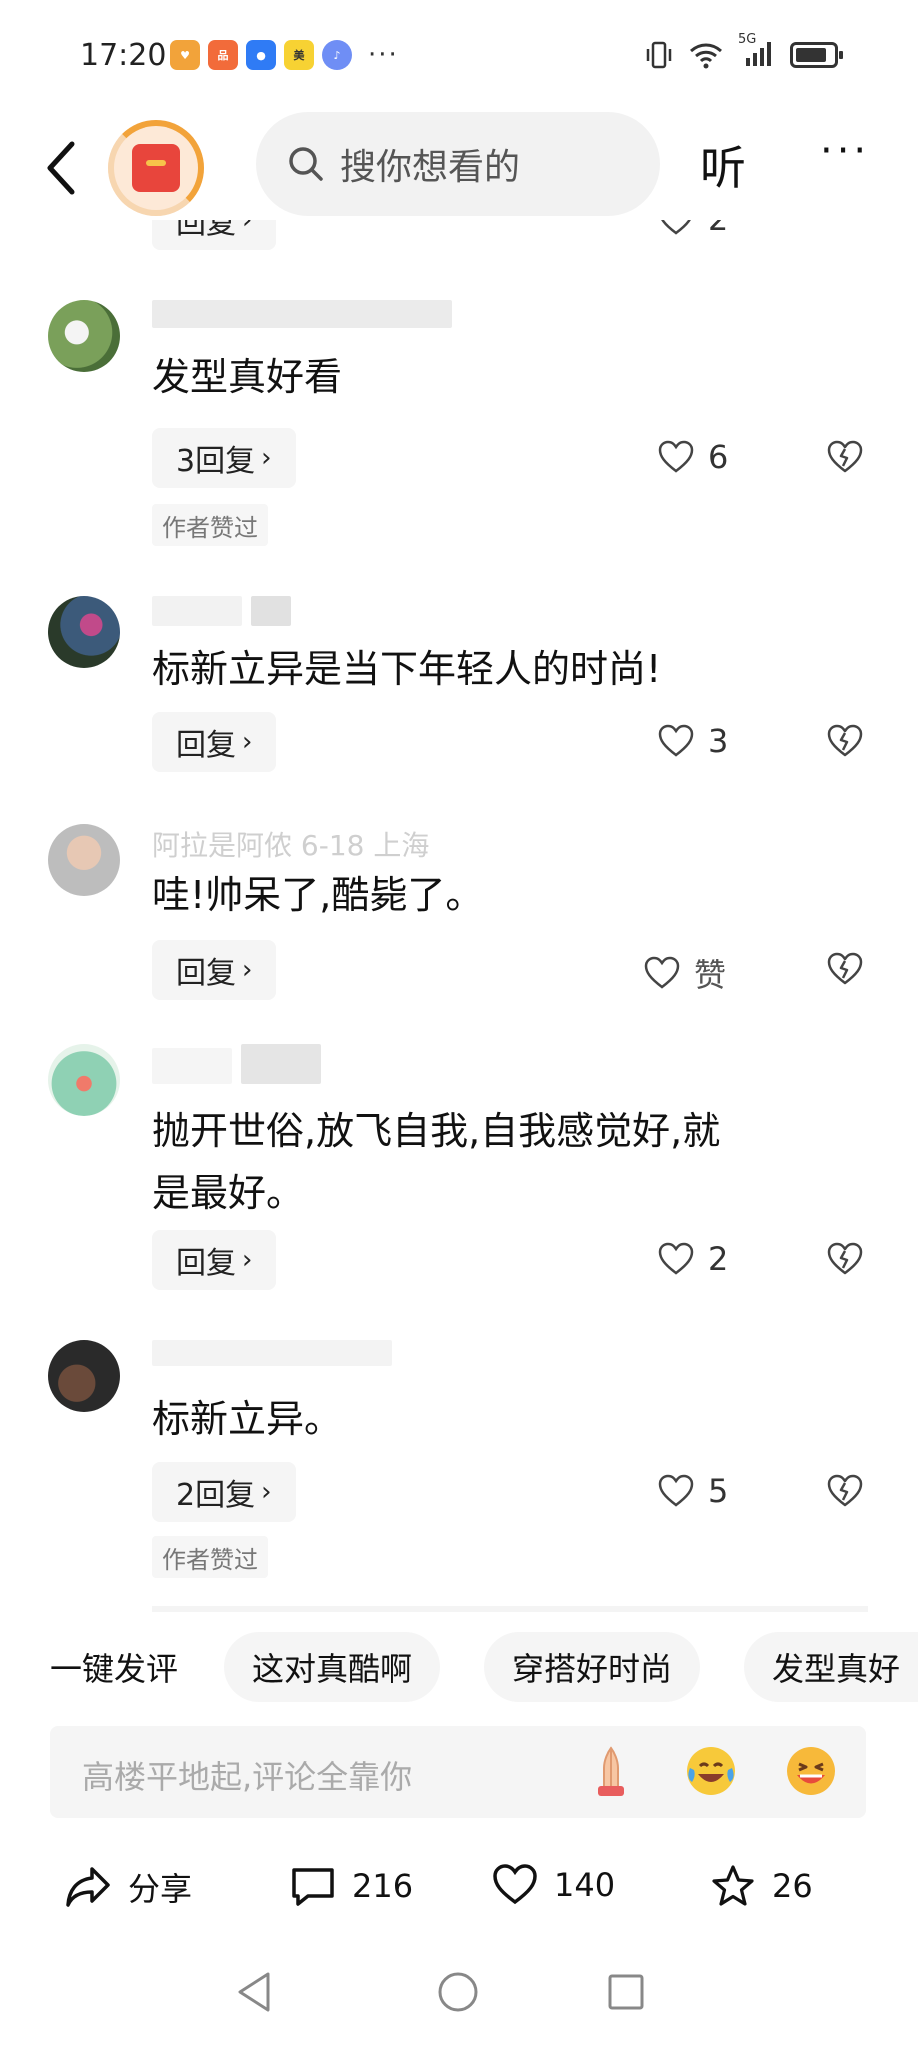 Image resolution: width=918 pixels, height=2048 pixels. I want to click on comment-text: 标新立异。, so click(247, 1419).